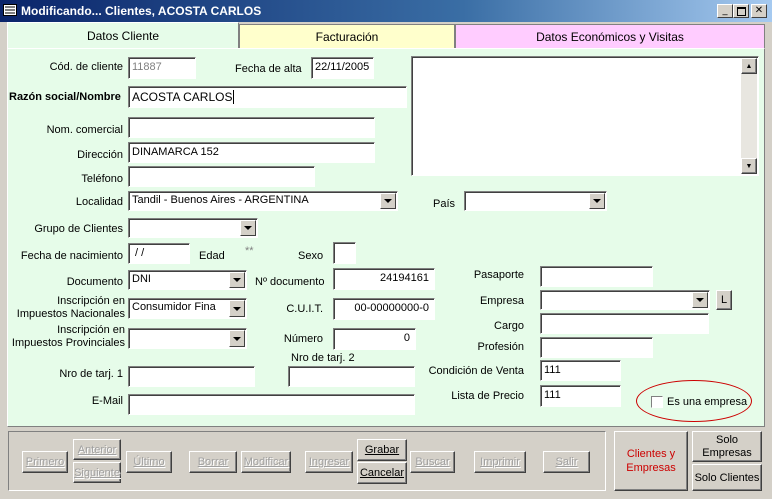  Describe the element at coordinates (657, 402) in the screenshot. I see `es-empresa-checkbox` at that location.